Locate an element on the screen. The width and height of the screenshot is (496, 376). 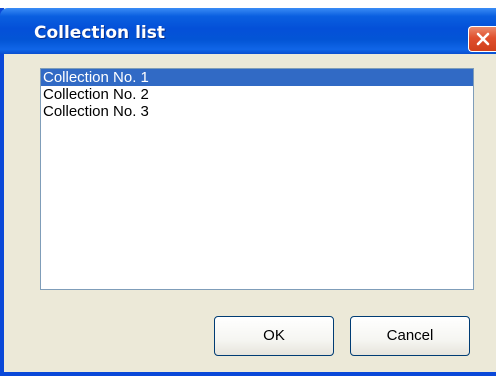
list-item: Collection No. 2 is located at coordinates (257, 94).